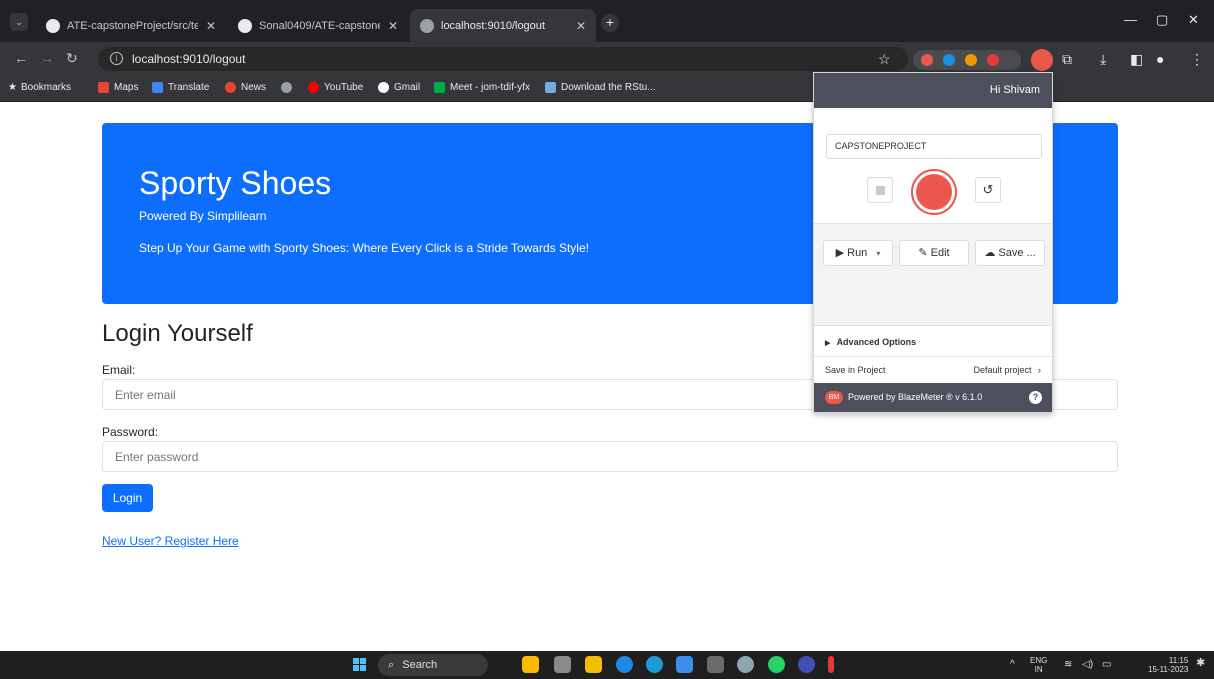  I want to click on login-heading: Login Yourself, so click(177, 333).